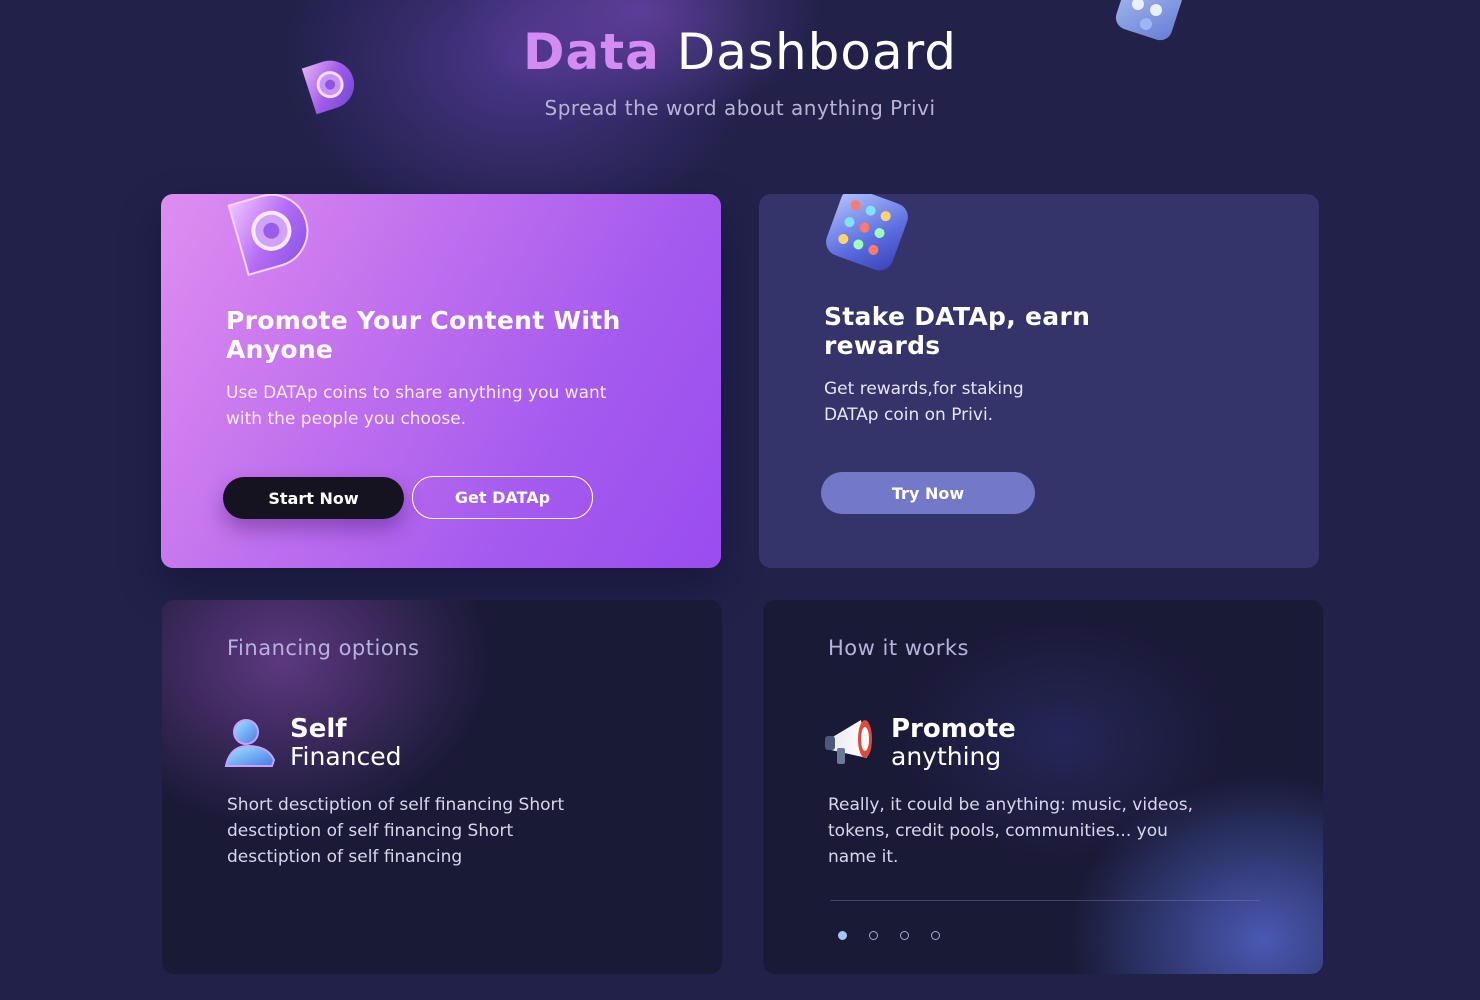 This screenshot has height=1000, width=1480. I want to click on carousel-dots, so click(900, 935).